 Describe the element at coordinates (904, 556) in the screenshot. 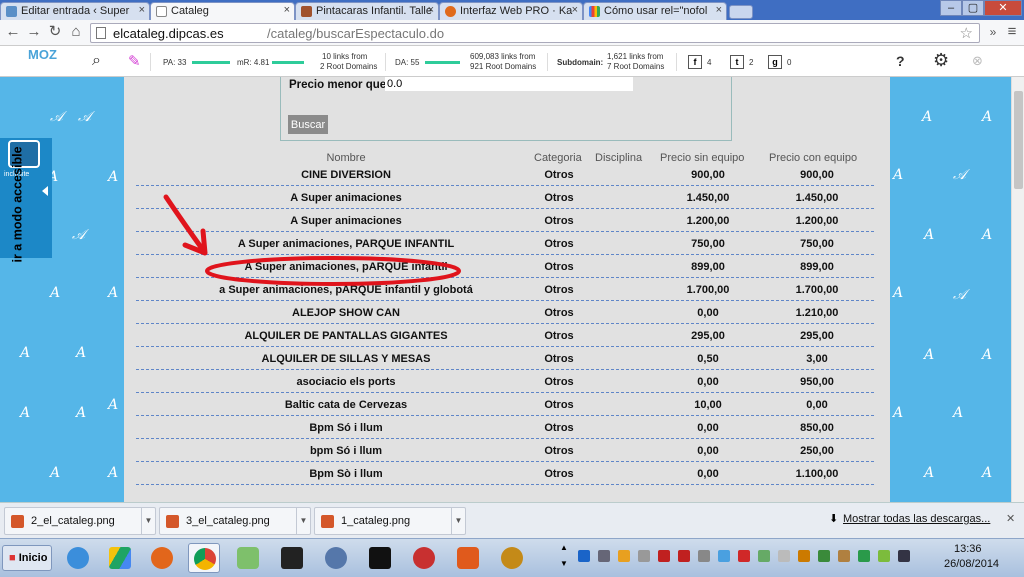

I see `network-icon` at that location.